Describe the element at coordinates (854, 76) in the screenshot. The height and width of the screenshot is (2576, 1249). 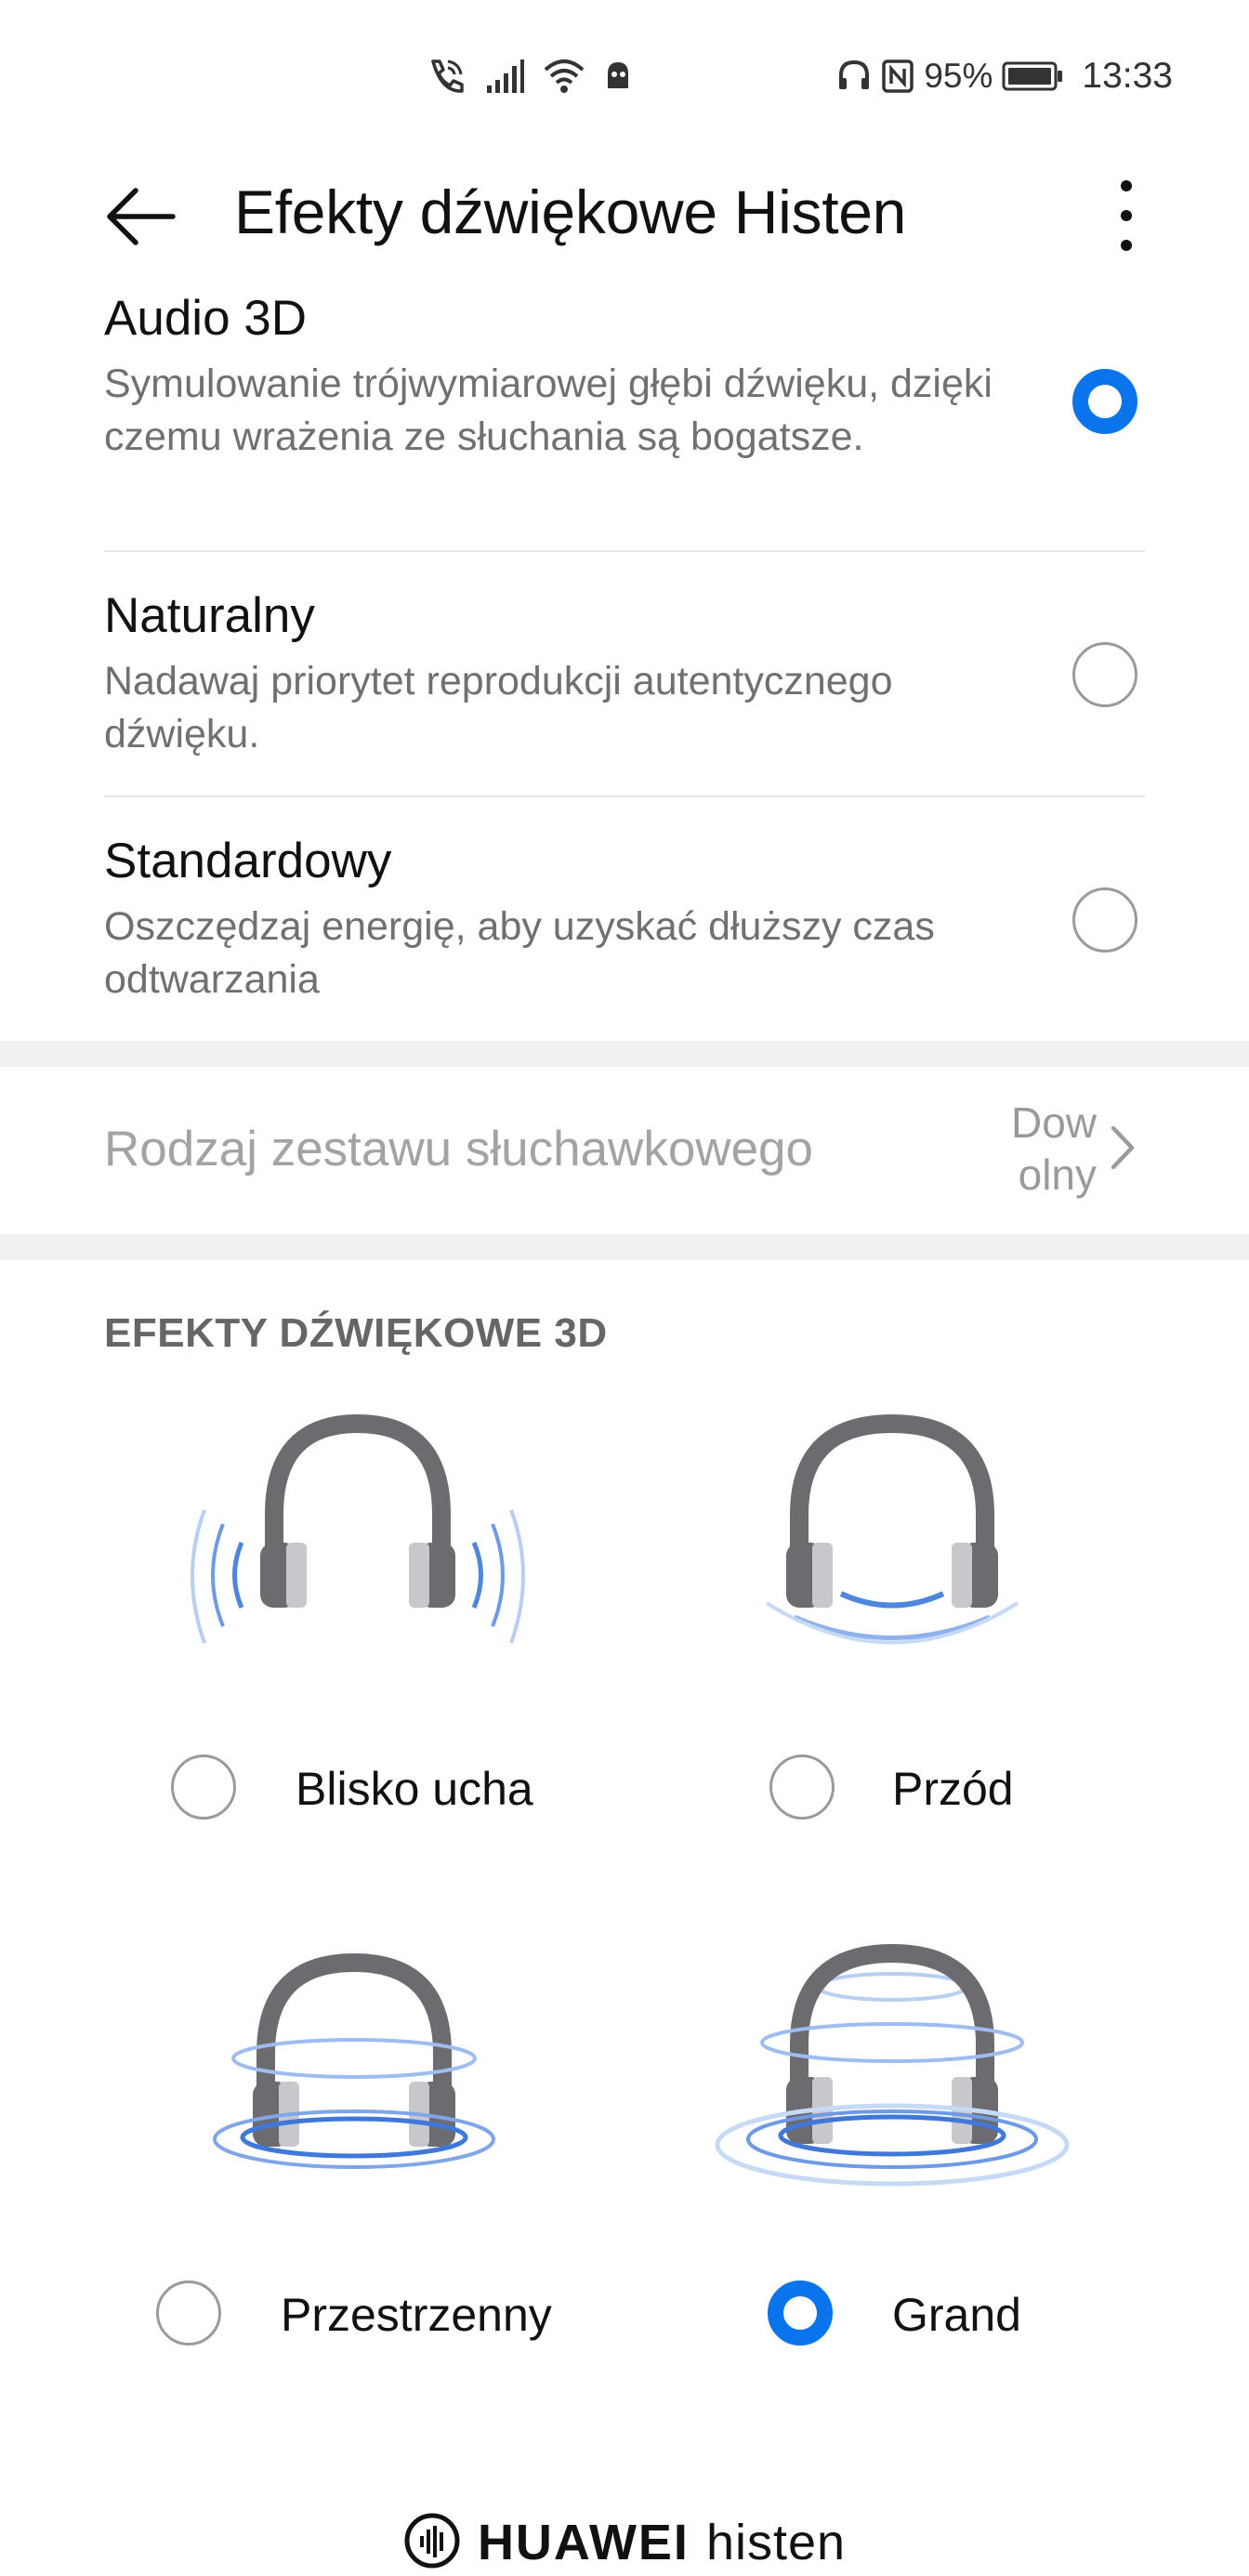
I see `headset-icon` at that location.